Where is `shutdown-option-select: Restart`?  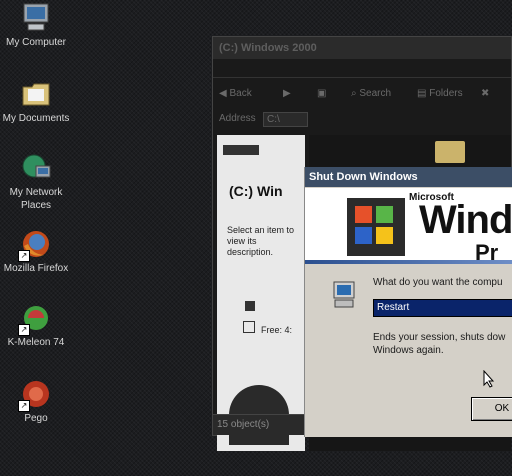
shutdown-option-select: Restart is located at coordinates (442, 308).